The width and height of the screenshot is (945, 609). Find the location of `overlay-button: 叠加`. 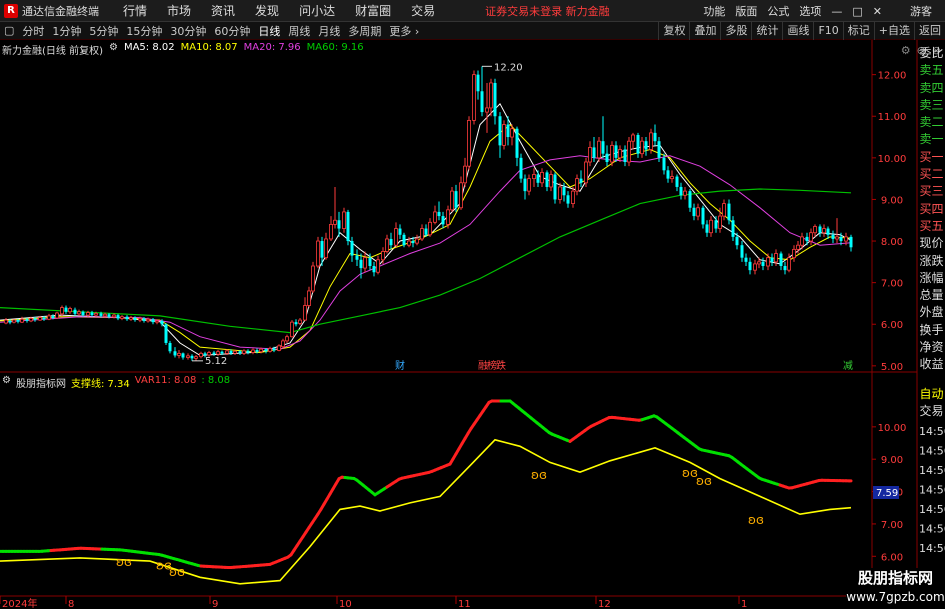

overlay-button: 叠加 is located at coordinates (704, 31).